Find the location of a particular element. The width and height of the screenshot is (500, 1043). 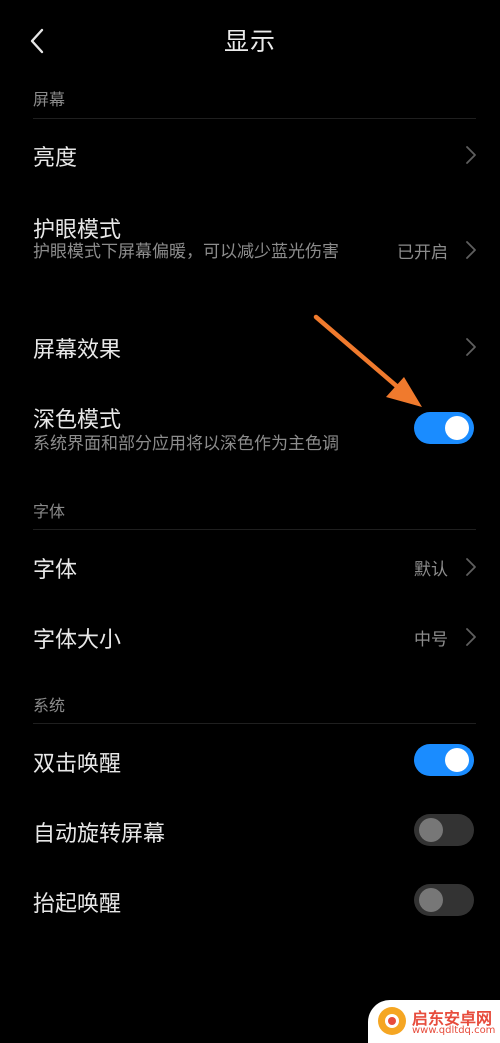

font-value: 默认 is located at coordinates (431, 570).